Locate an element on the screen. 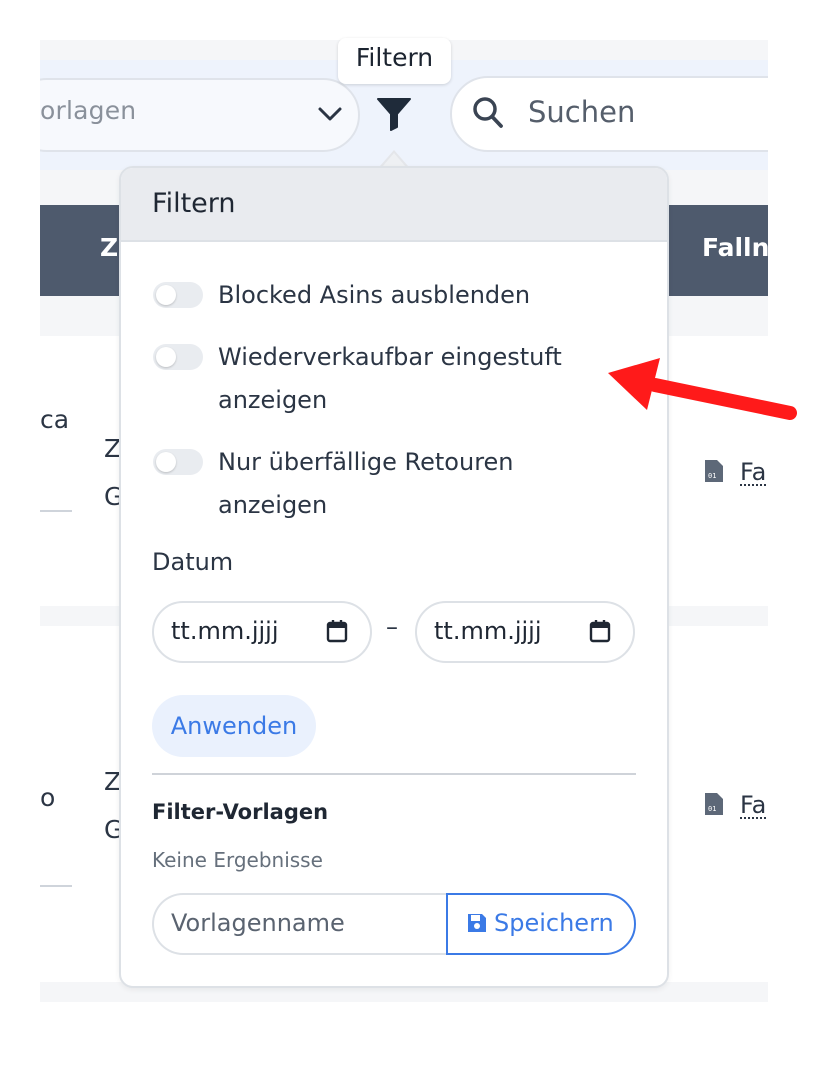 The height and width of the screenshot is (1076, 825). template-name-placeholder: Vorlagenname is located at coordinates (258, 923).